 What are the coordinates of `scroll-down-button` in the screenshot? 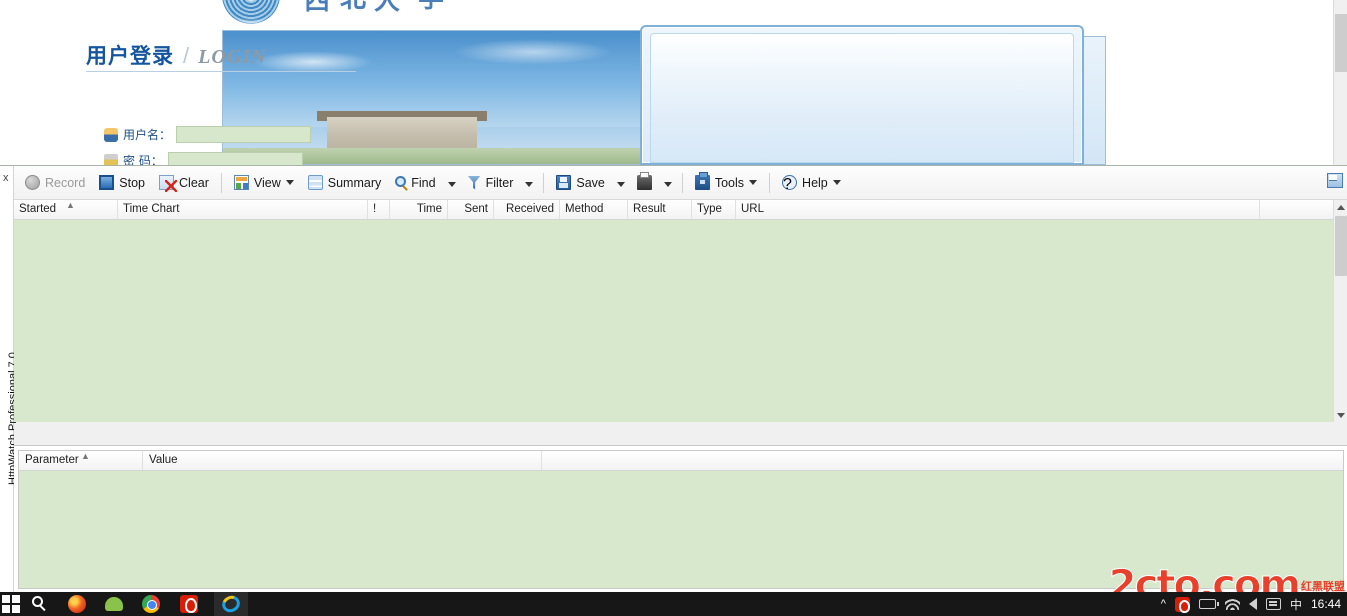 It's located at (1340, 415).